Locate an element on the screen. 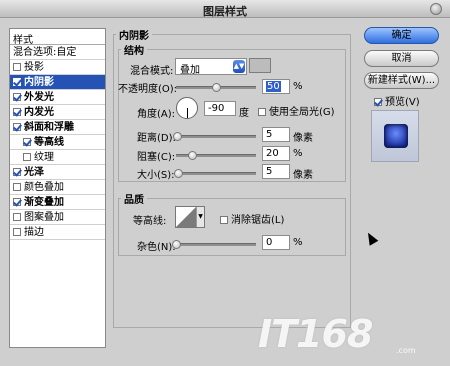 Image resolution: width=450 pixels, height=366 pixels. choke-slider-knob is located at coordinates (192, 155).